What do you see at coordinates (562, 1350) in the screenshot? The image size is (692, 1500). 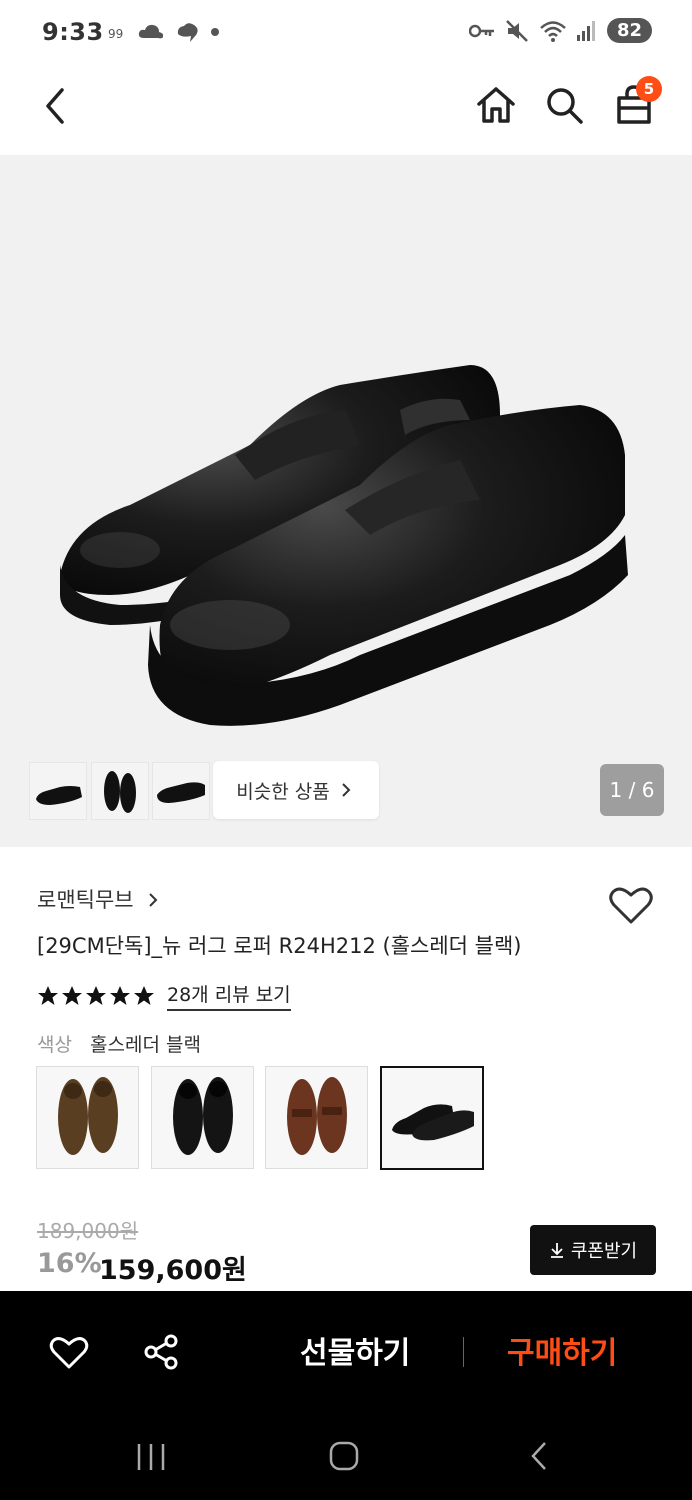 I see `buy-button: 구매하기` at bounding box center [562, 1350].